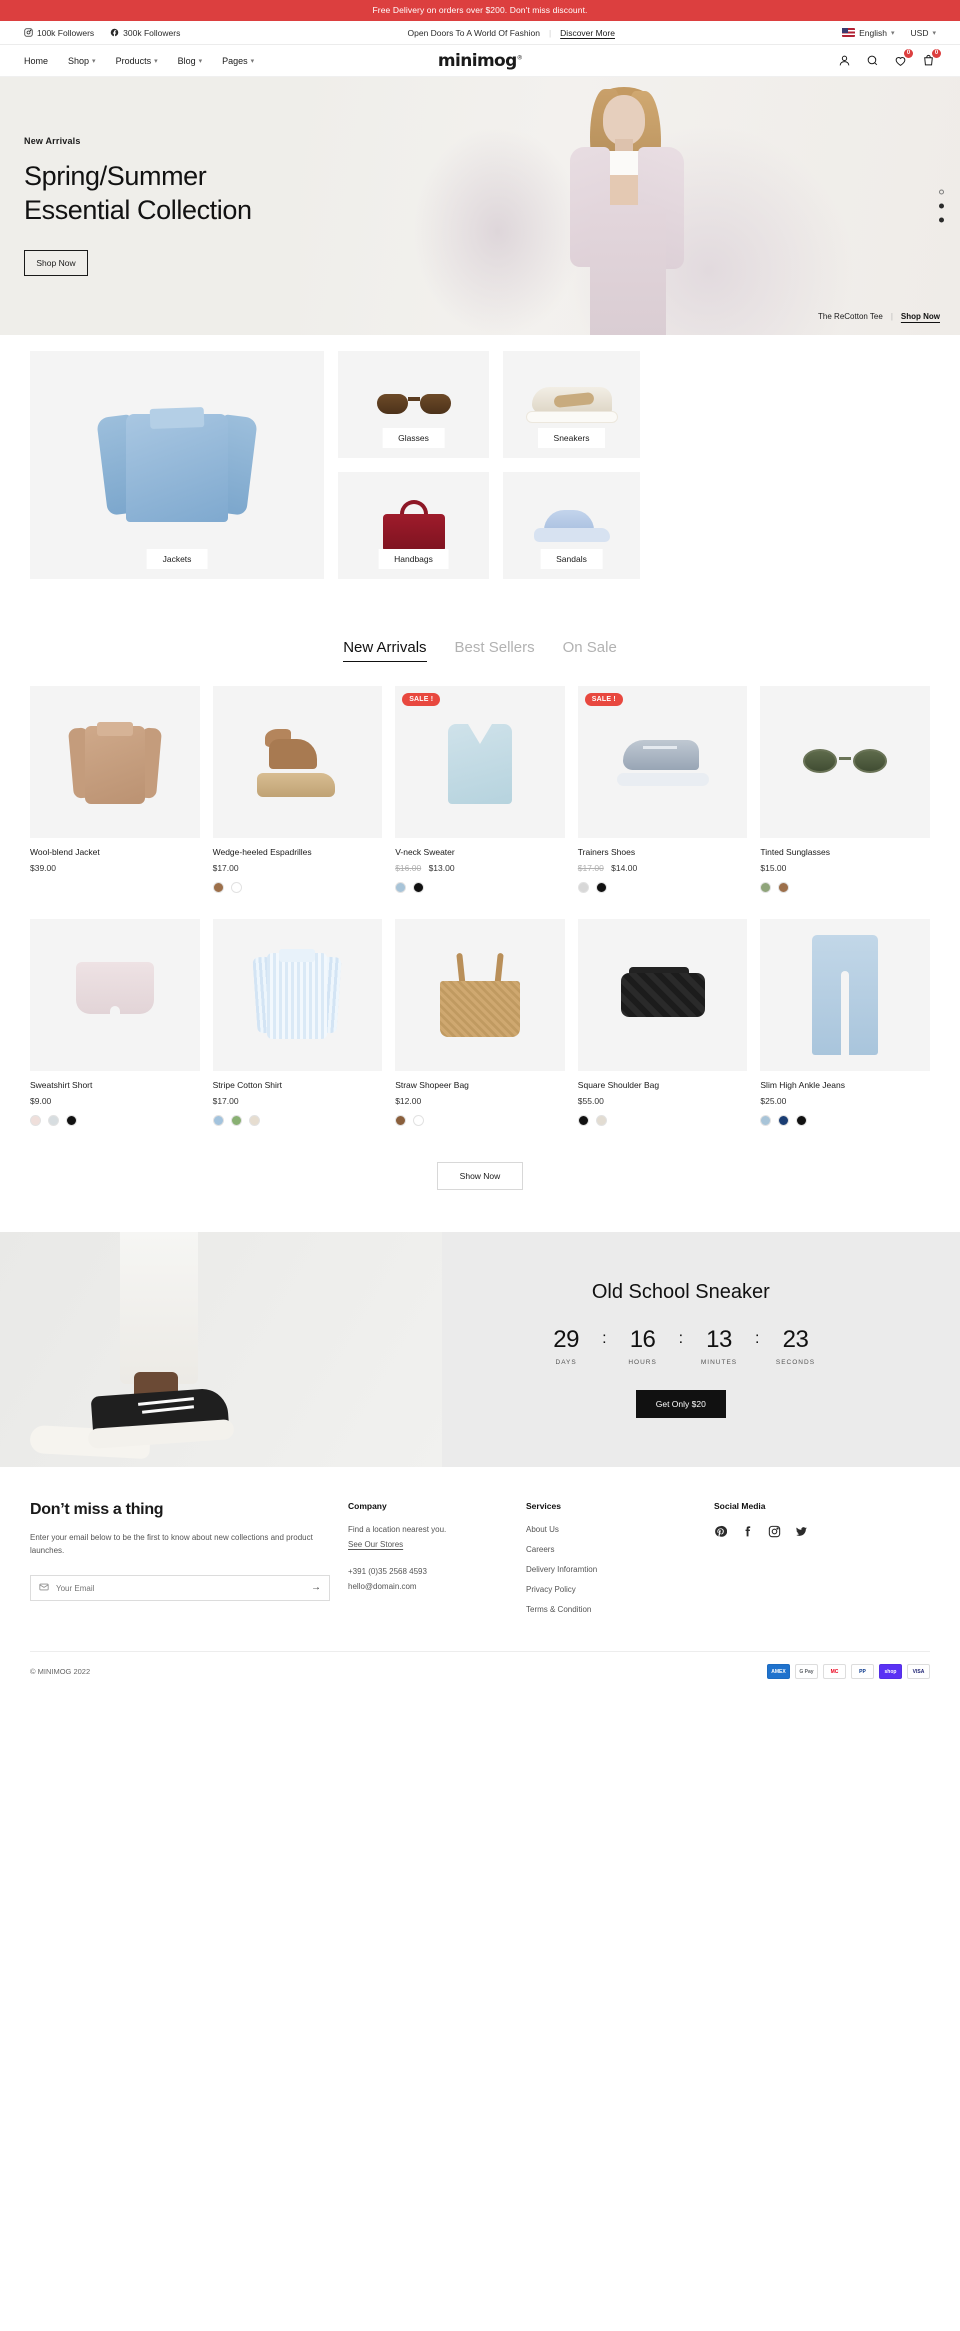 Image resolution: width=960 pixels, height=2331 pixels. Describe the element at coordinates (795, 1339) in the screenshot. I see `countdown-value: 23` at that location.